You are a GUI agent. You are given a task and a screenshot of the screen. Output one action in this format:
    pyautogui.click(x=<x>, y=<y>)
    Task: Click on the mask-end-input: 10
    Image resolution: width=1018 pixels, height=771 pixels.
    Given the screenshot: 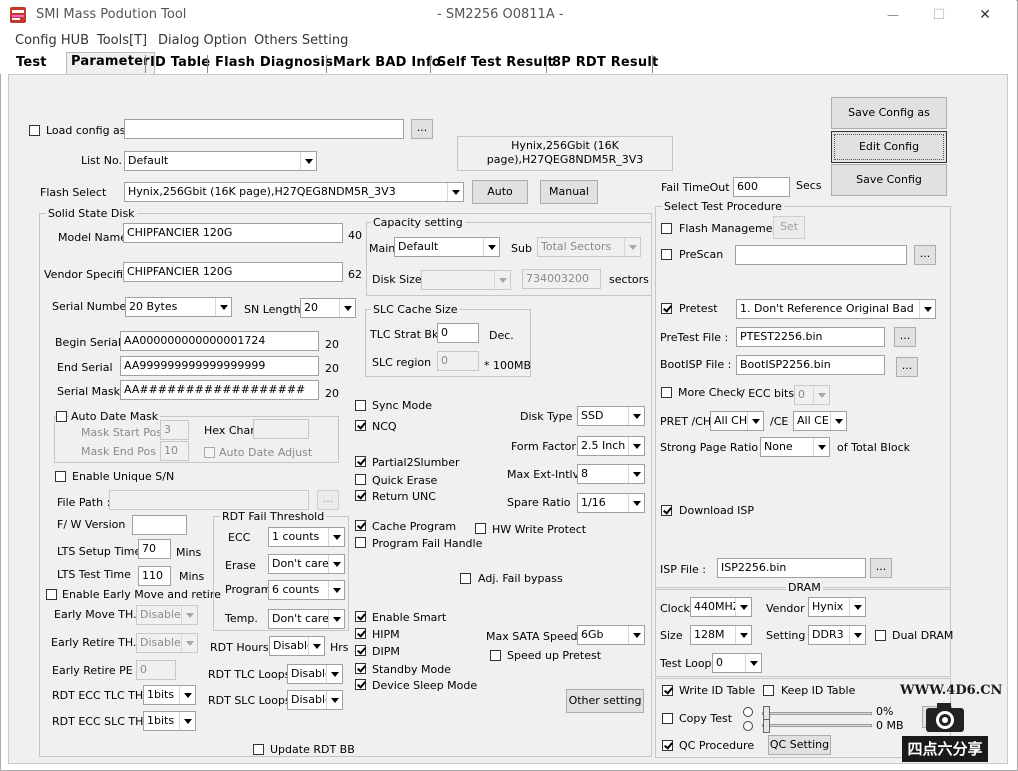 What is the action you would take?
    pyautogui.click(x=174, y=451)
    